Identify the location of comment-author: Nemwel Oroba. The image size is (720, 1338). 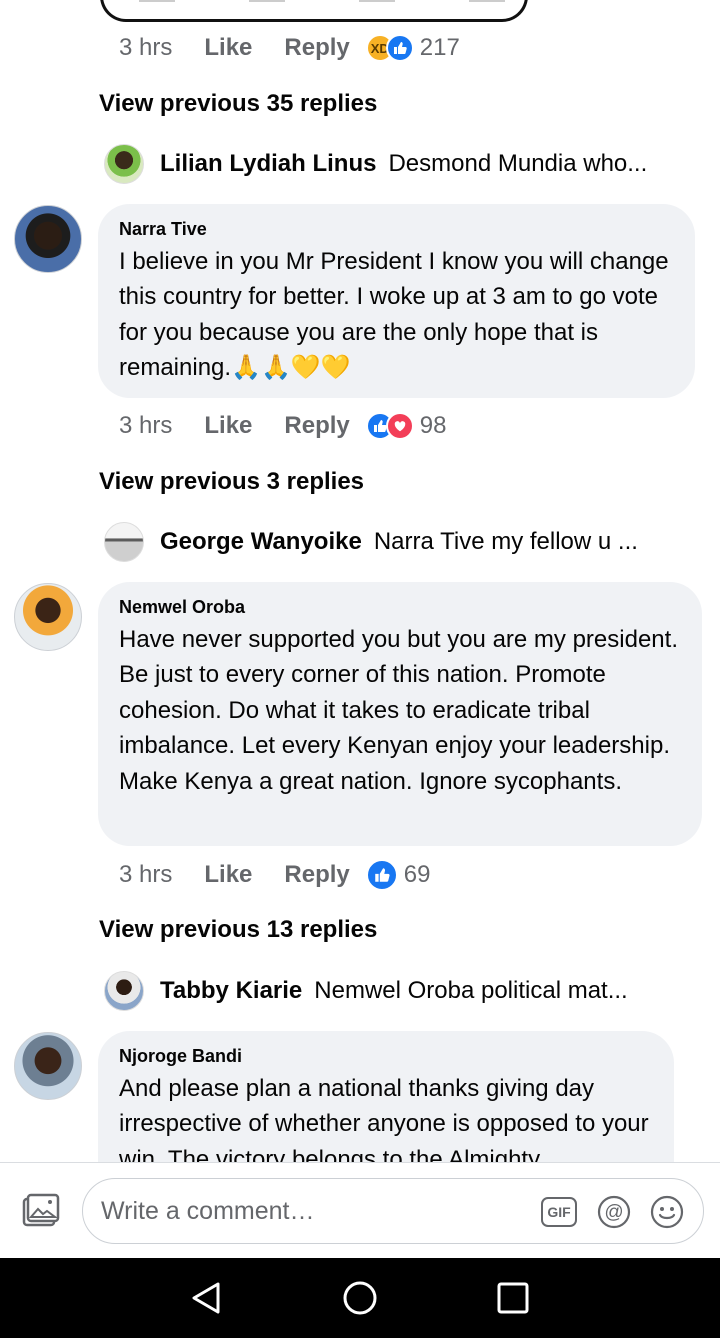
(400, 607).